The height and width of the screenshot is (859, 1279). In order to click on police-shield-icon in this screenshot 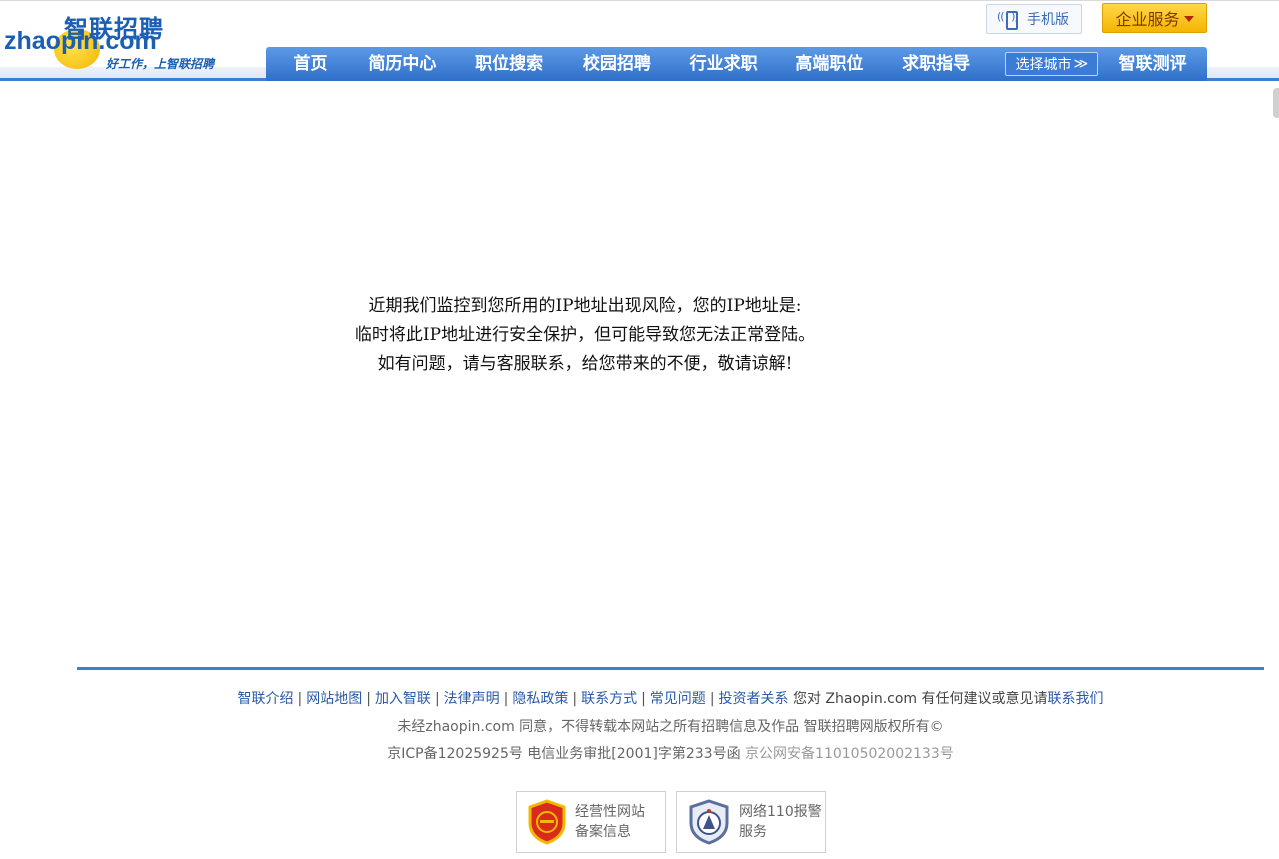, I will do `click(709, 822)`.